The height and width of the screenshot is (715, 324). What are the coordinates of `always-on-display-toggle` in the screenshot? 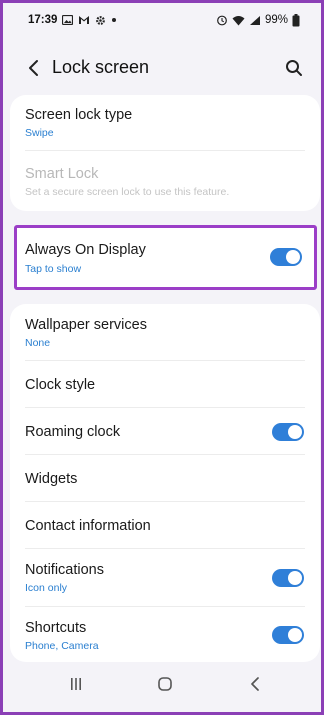 It's located at (286, 257).